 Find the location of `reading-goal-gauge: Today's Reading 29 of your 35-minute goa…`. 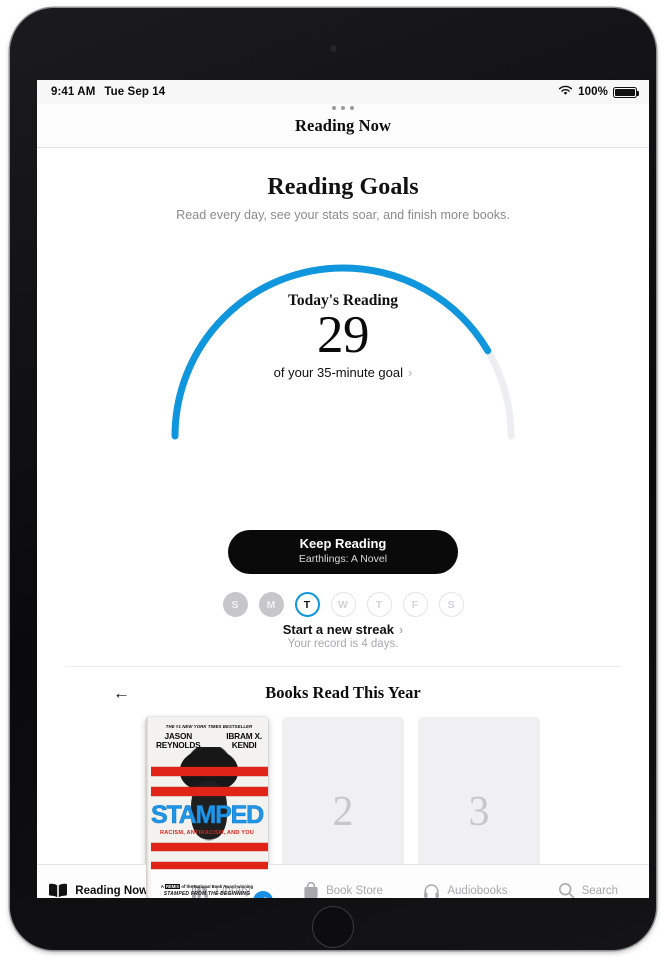

reading-goal-gauge: Today's Reading 29 of your 35-minute goa… is located at coordinates (343, 339).